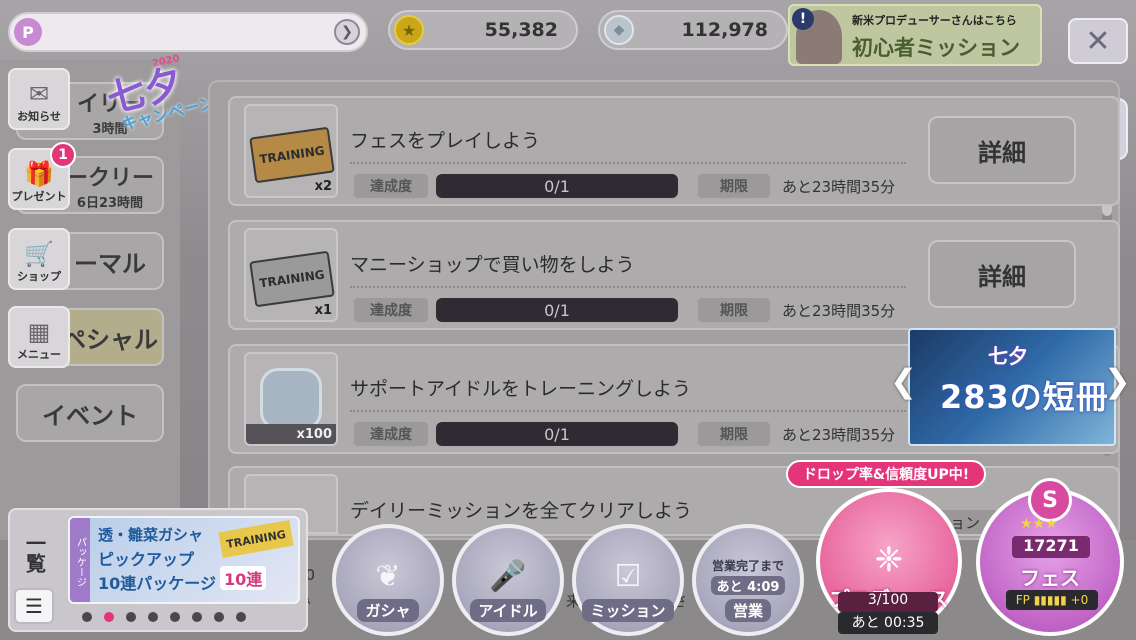  Describe the element at coordinates (492, 265) in the screenshot. I see `mission-title: マニーショップで買い物をしよう` at that location.